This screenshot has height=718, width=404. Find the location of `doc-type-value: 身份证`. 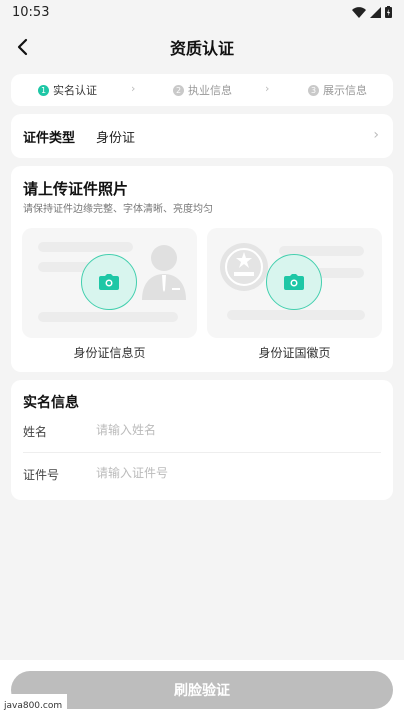

doc-type-value: 身份证 is located at coordinates (116, 138).